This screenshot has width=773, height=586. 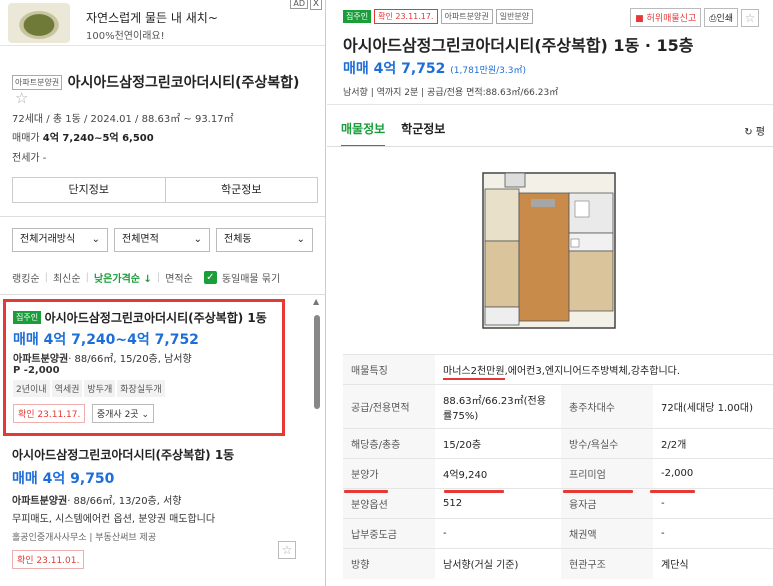 I want to click on row-value: 계단식, so click(x=713, y=563).